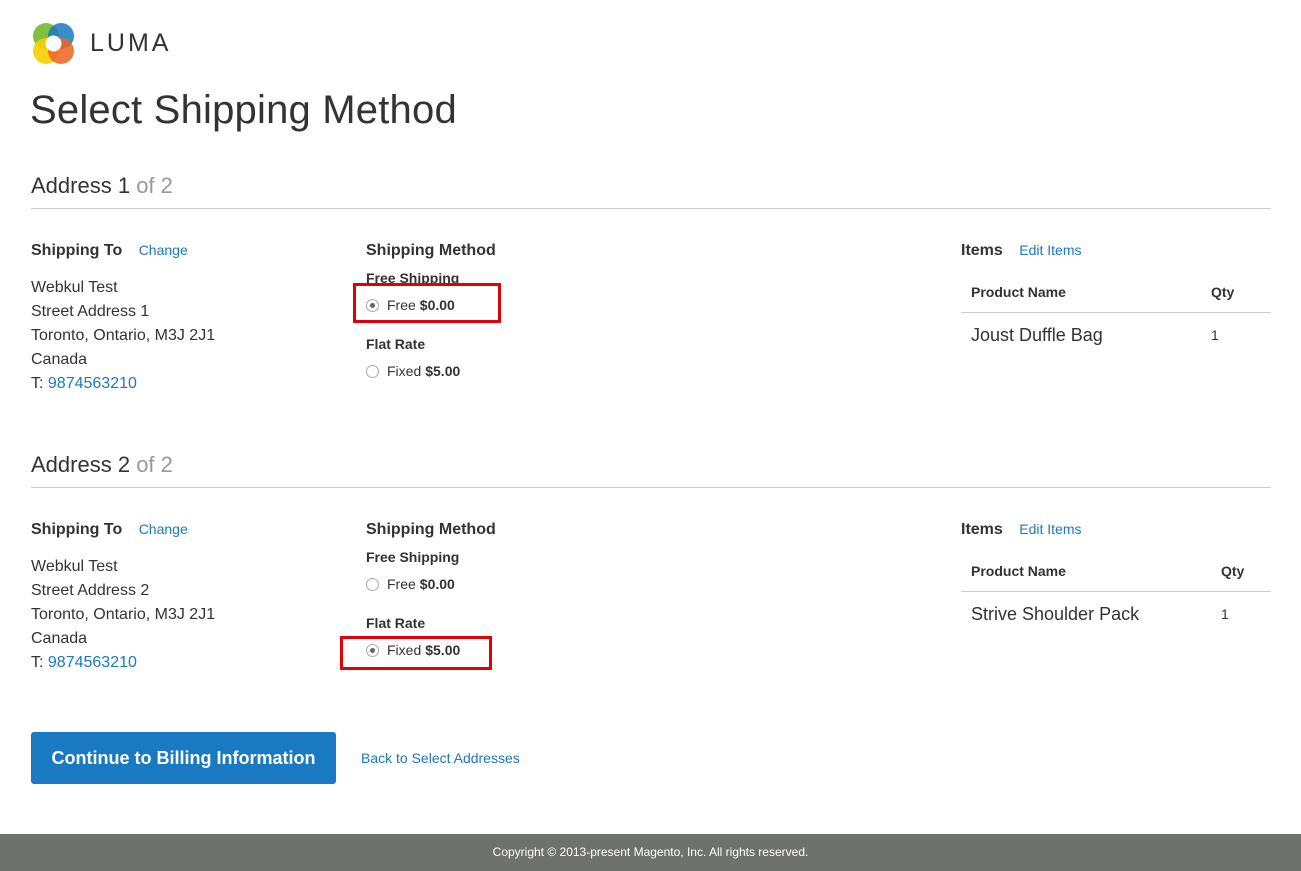 This screenshot has width=1301, height=871. Describe the element at coordinates (1055, 614) in the screenshot. I see `product-name: Strive Shoulder Pack` at that location.